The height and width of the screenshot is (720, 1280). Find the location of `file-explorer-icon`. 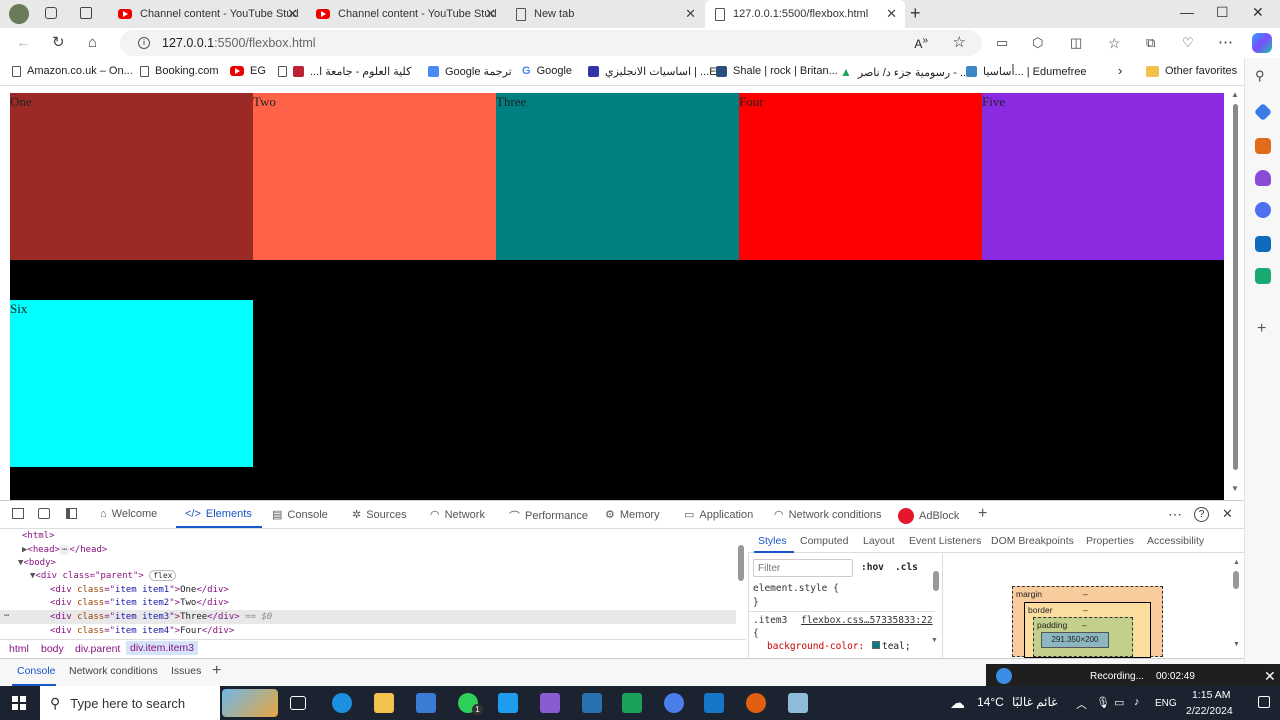

file-explorer-icon is located at coordinates (384, 703).